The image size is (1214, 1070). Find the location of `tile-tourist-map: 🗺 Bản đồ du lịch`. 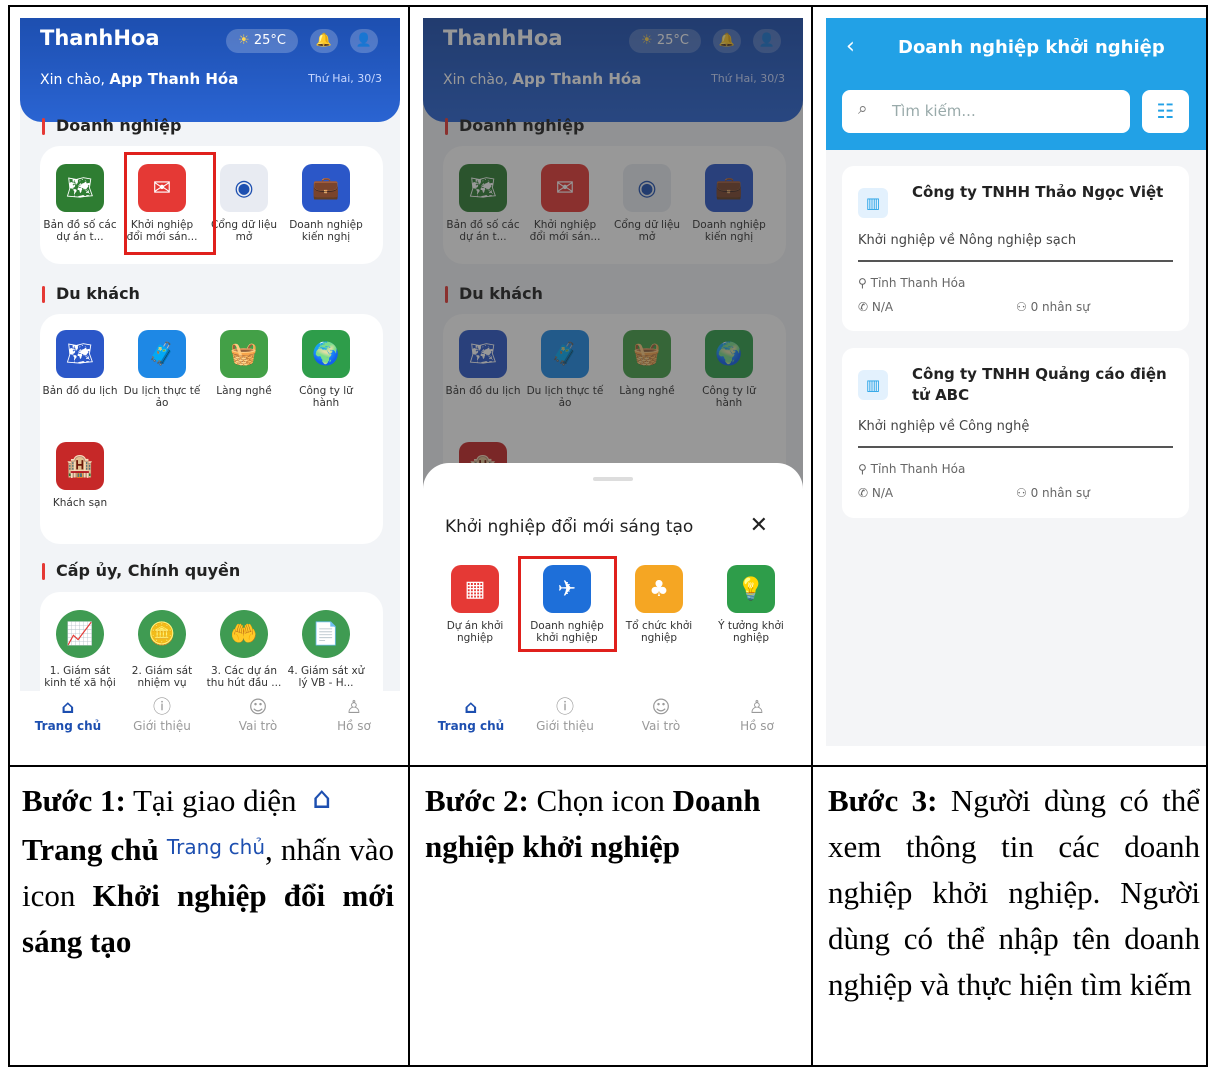

tile-tourist-map: 🗺 Bản đồ du lịch is located at coordinates (80, 363).